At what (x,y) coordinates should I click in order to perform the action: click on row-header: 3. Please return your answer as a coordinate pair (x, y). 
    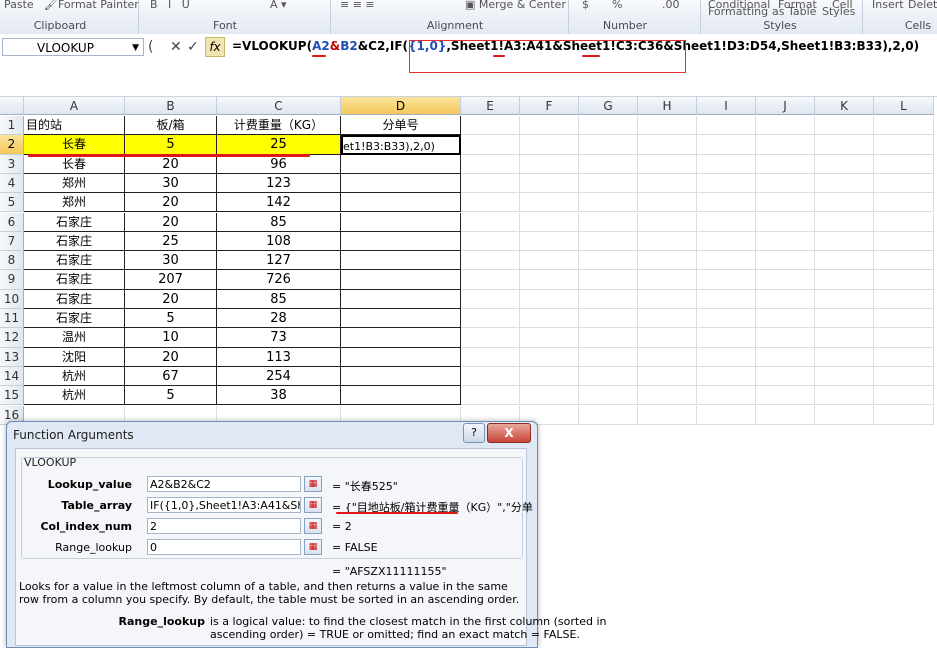
    Looking at the image, I should click on (12, 164).